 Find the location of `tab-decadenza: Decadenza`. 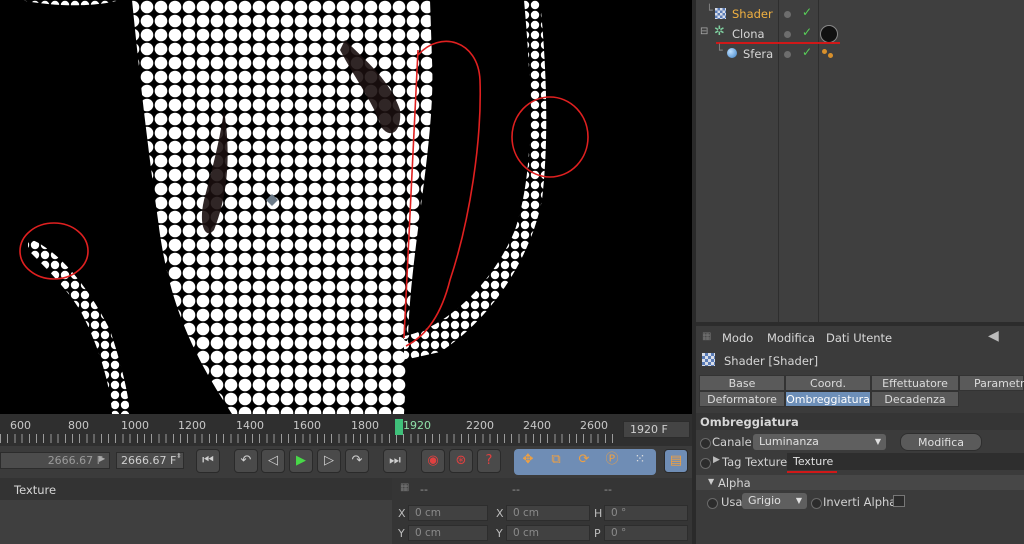

tab-decadenza: Decadenza is located at coordinates (915, 399).